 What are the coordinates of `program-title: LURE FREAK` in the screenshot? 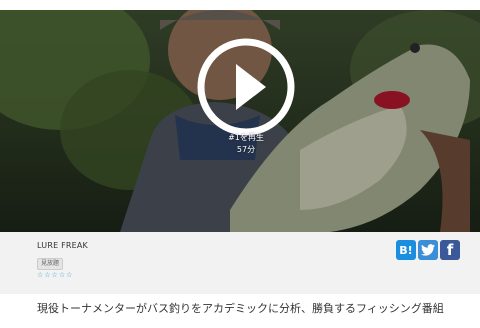 It's located at (63, 245).